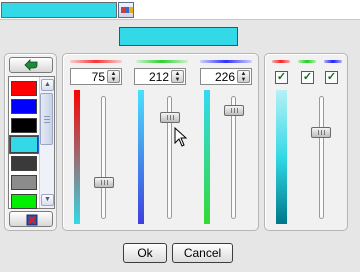 Image resolution: width=360 pixels, height=272 pixels. I want to click on red-gradient-bar, so click(77, 157).